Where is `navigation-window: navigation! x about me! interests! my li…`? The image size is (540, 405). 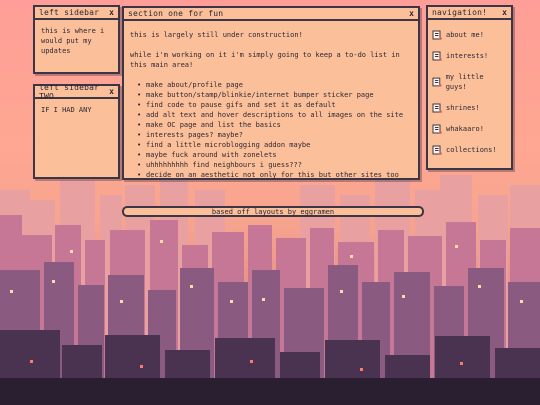 navigation-window: navigation! x about me! interests! my li… is located at coordinates (469, 87).